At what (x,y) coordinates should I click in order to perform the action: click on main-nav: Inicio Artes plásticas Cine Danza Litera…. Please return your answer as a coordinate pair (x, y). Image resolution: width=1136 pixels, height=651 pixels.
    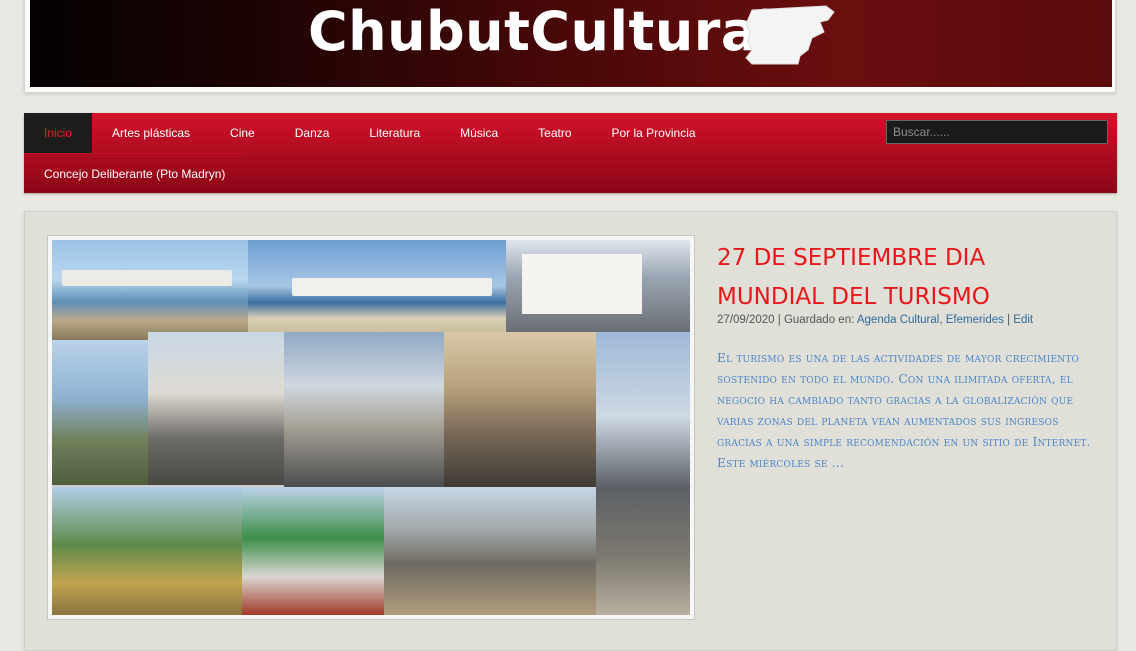
    Looking at the image, I should click on (570, 153).